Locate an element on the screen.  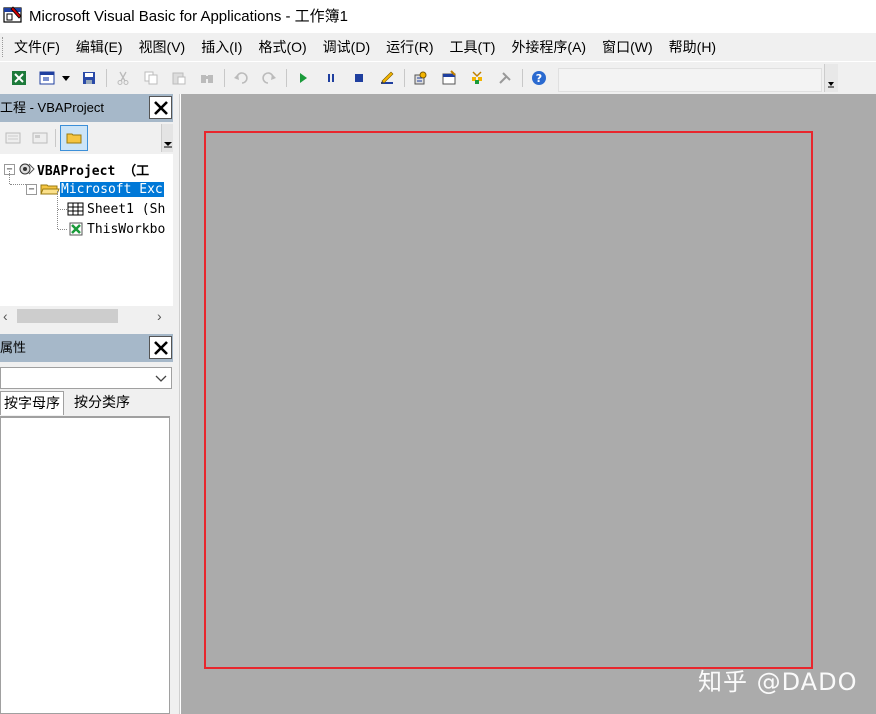
folder-icon is located at coordinates (74, 138).